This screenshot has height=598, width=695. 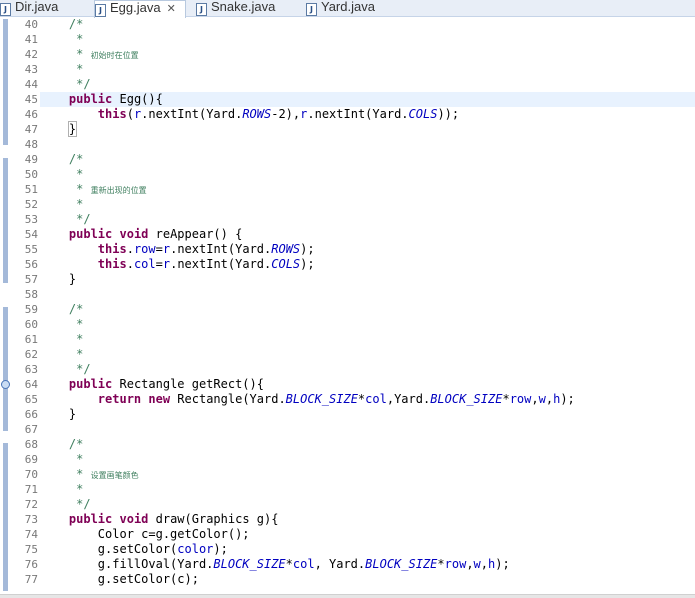 What do you see at coordinates (367, 519) in the screenshot?
I see `code-line: public void draw(Graphics g){` at bounding box center [367, 519].